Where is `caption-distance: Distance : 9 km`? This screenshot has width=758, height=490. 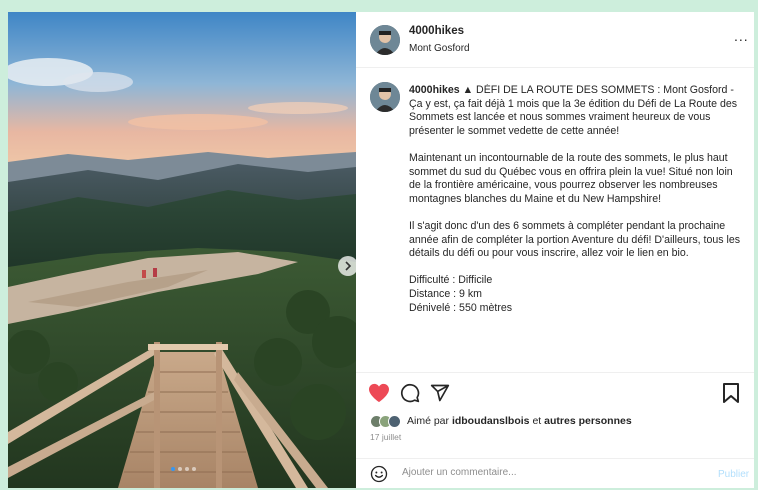
caption-distance: Distance : 9 km is located at coordinates (446, 293).